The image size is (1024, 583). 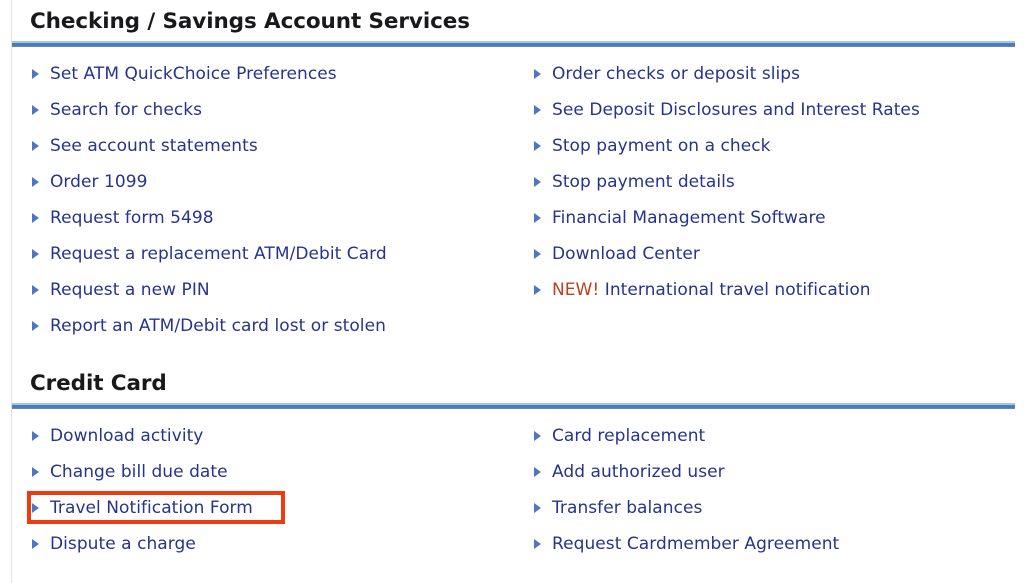 I want to click on service-link-add-authorized-user: Add authorized user, so click(x=772, y=472).